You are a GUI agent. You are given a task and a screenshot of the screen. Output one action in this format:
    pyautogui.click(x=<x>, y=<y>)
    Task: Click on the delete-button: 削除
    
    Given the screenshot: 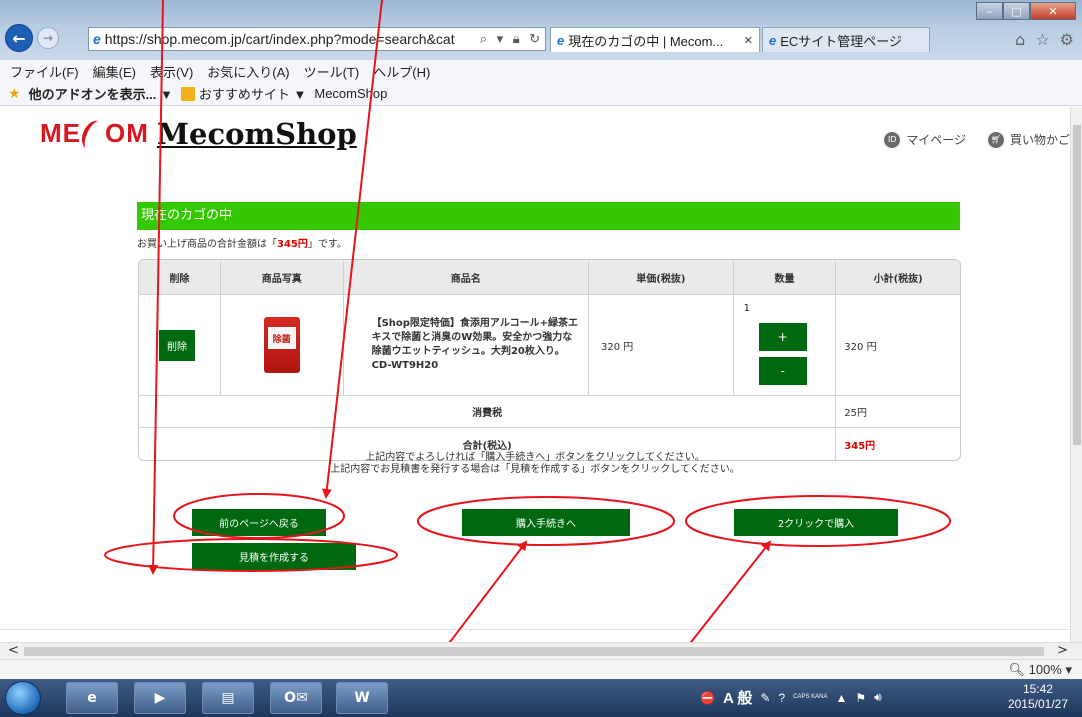 What is the action you would take?
    pyautogui.click(x=177, y=345)
    